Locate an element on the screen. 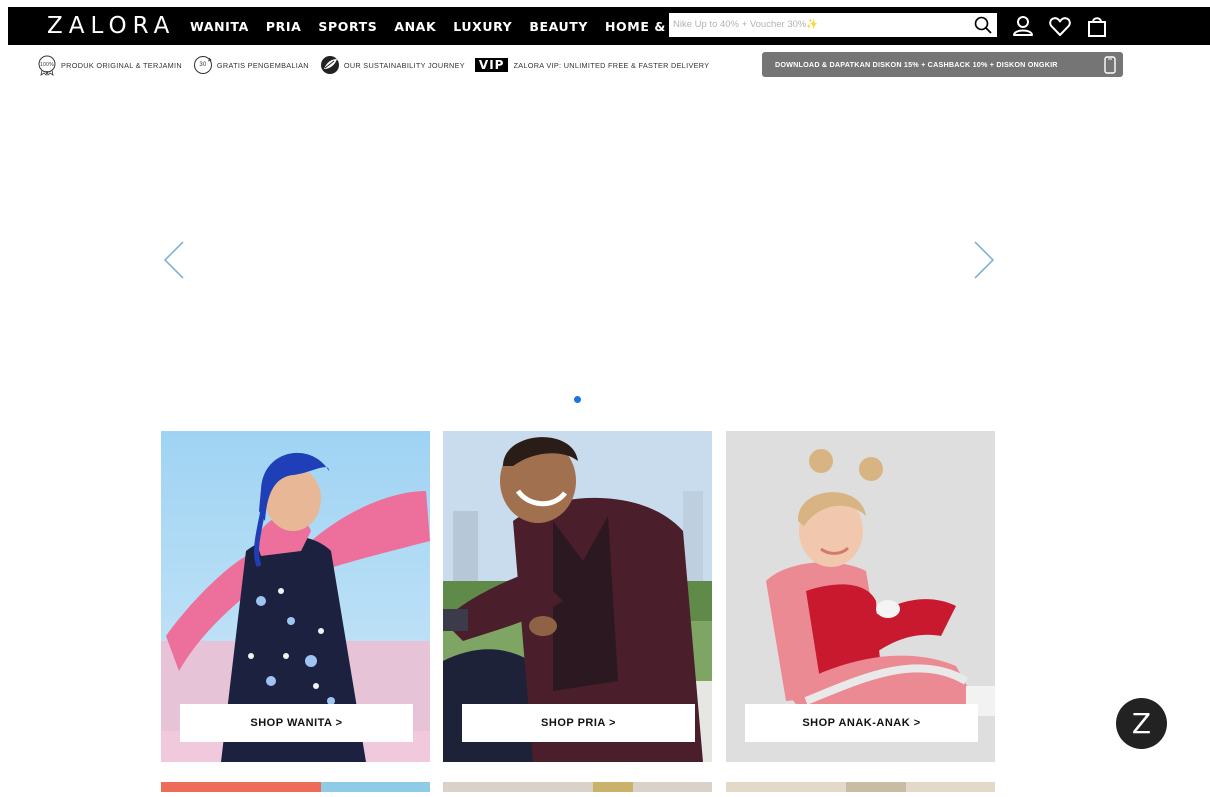 This screenshot has width=1210, height=797. carousel-dot-active is located at coordinates (577, 399).